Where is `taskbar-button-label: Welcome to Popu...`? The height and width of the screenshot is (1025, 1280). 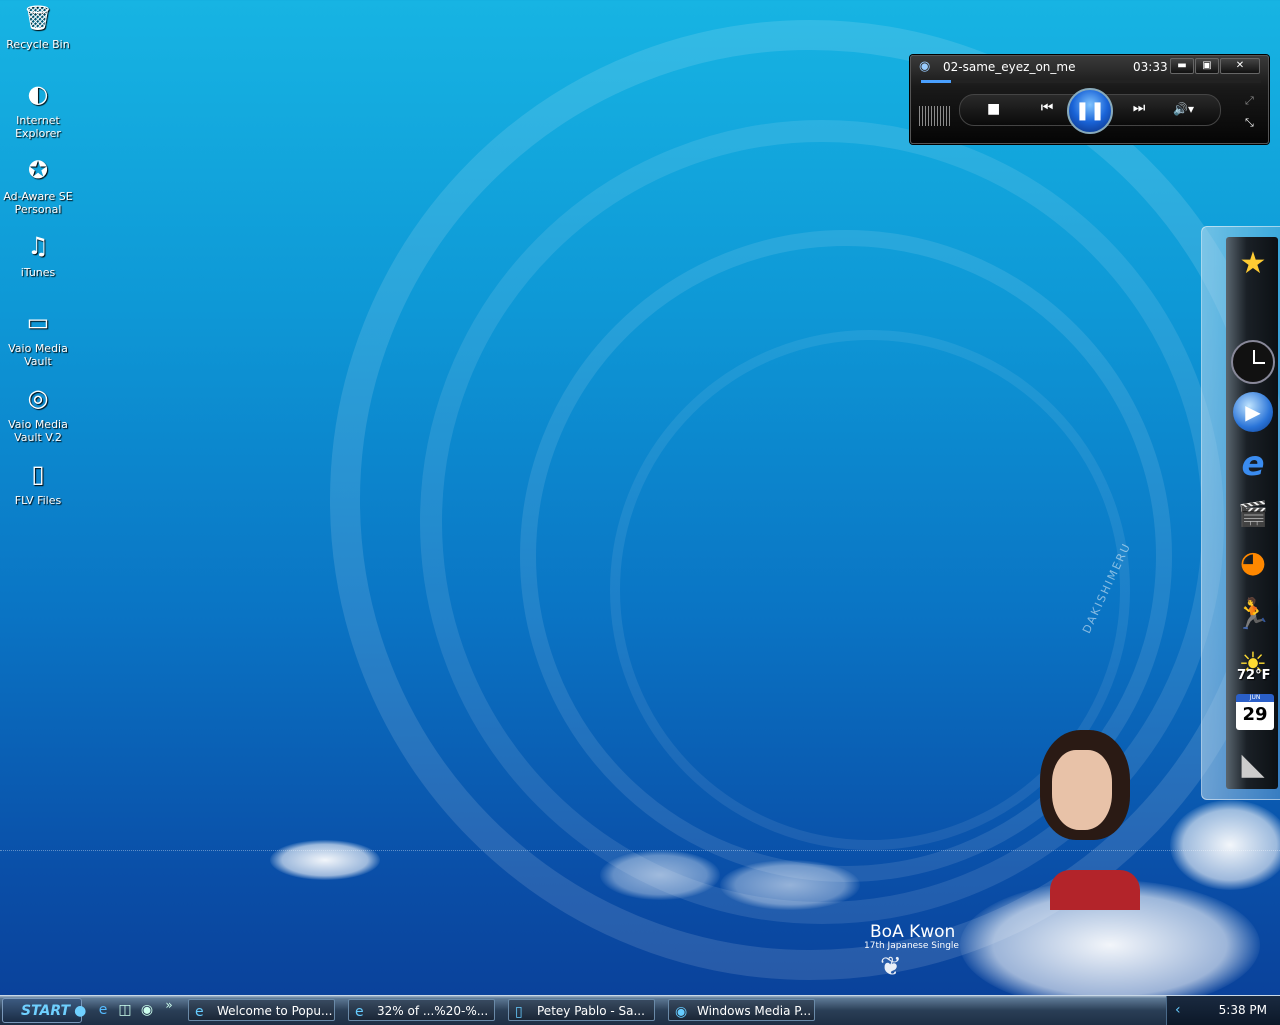 taskbar-button-label: Welcome to Popu... is located at coordinates (275, 1011).